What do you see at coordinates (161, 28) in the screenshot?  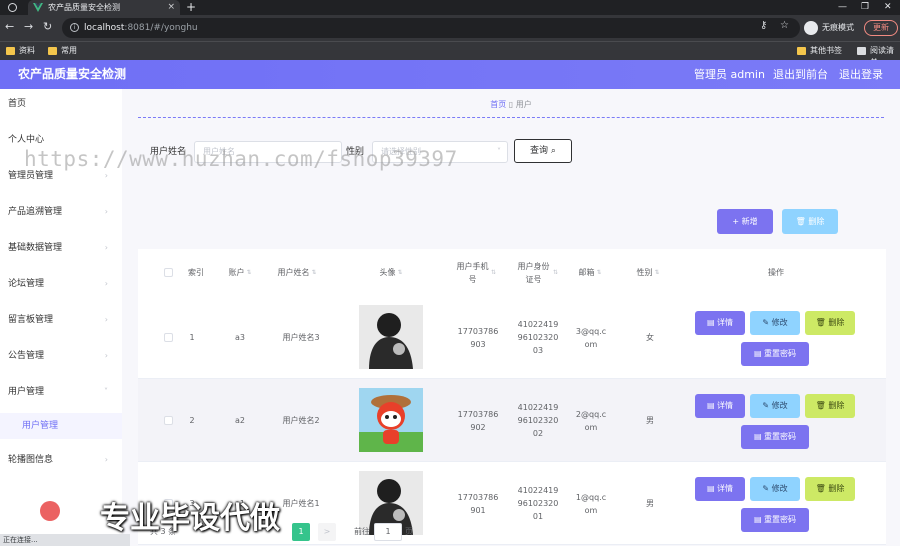 I see `url-path: :8081/#/yonghu` at bounding box center [161, 28].